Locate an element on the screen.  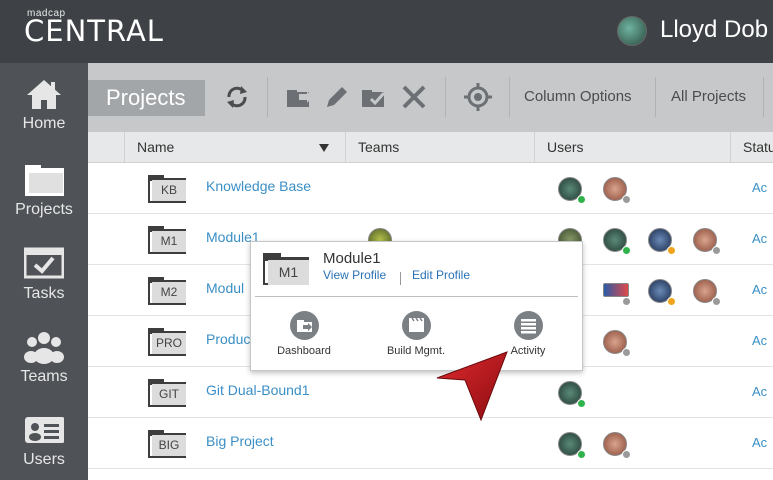
project-folder-icon: M2 is located at coordinates (167, 291).